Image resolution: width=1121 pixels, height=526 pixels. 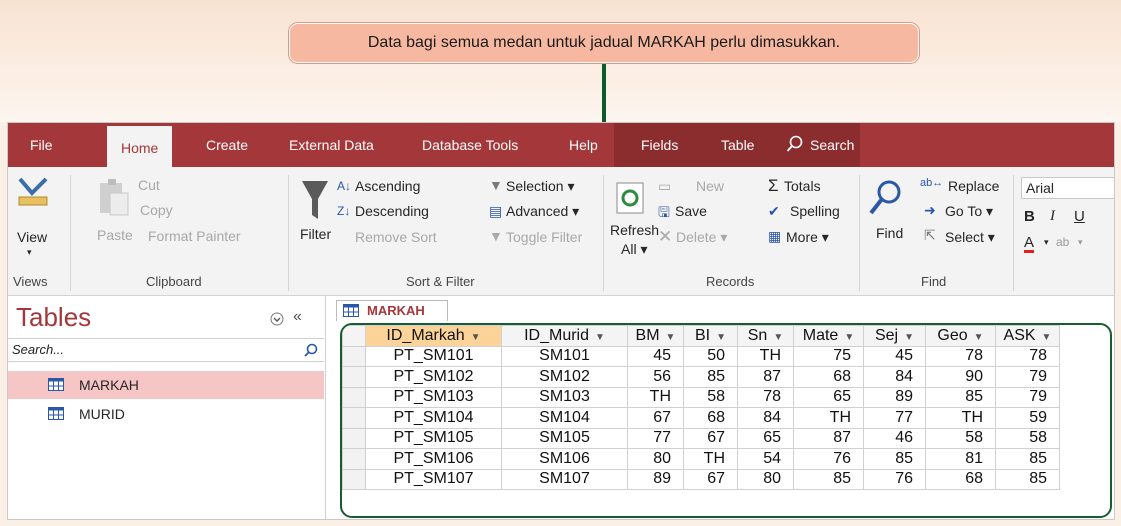 I want to click on column-header: Mate ▼, so click(x=828, y=336).